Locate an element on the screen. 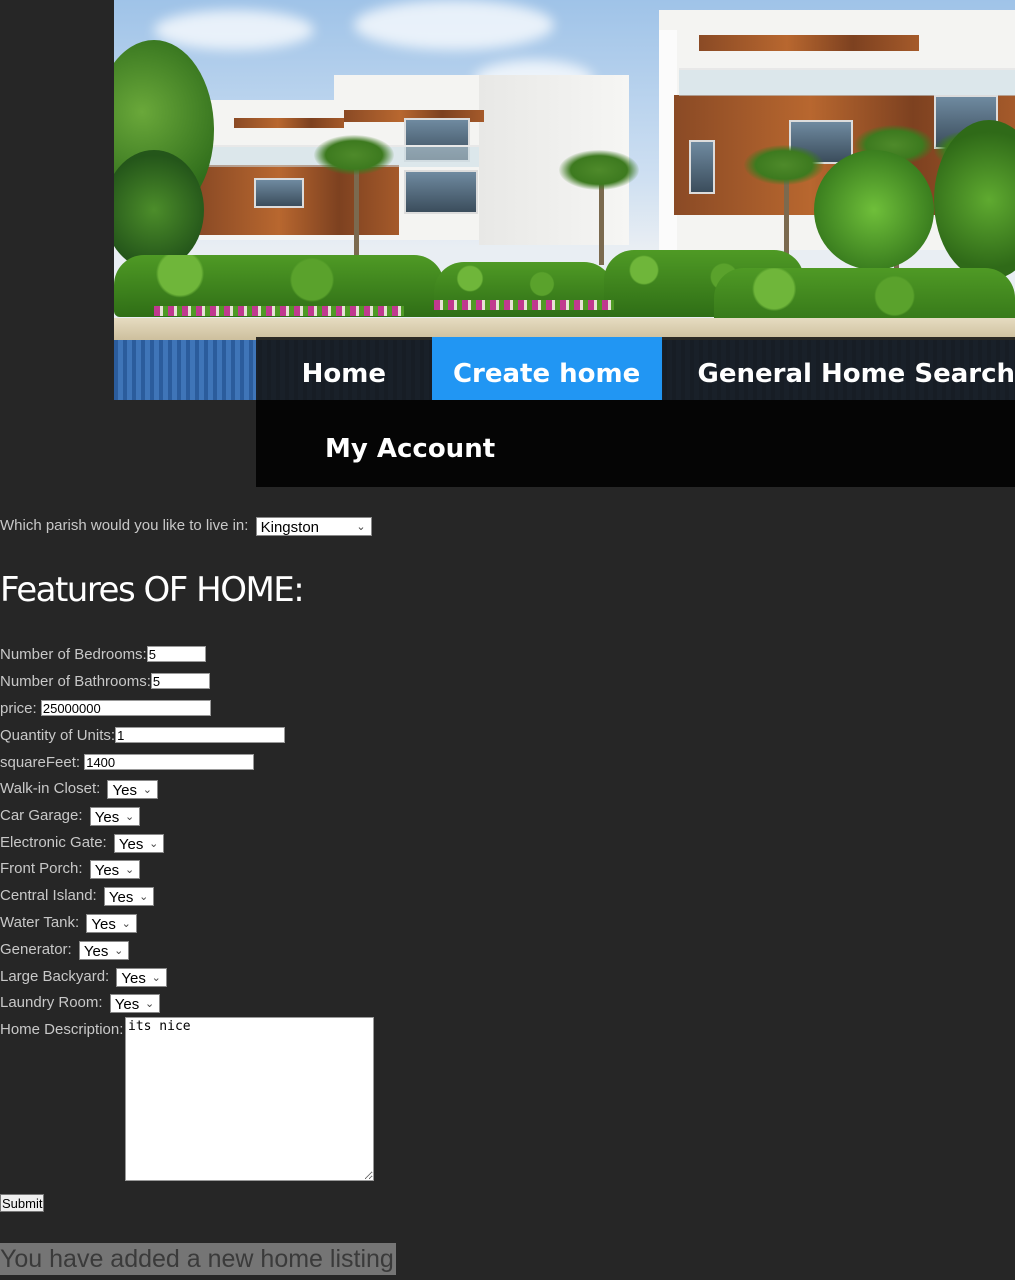  large-backyard-label: Large Backyard: is located at coordinates (55, 976).